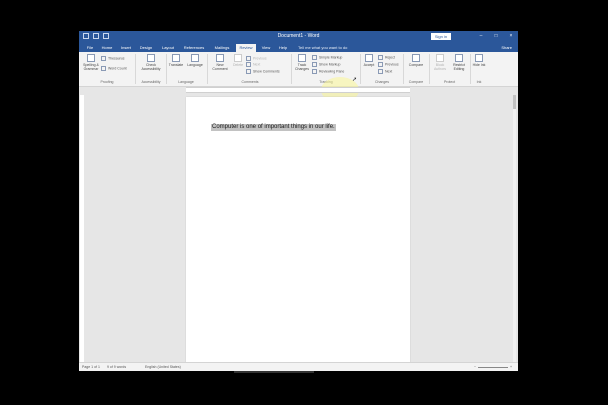 The width and height of the screenshot is (608, 405). What do you see at coordinates (91, 62) in the screenshot?
I see `spelling-grammar-button: Spelling & Grammar` at bounding box center [91, 62].